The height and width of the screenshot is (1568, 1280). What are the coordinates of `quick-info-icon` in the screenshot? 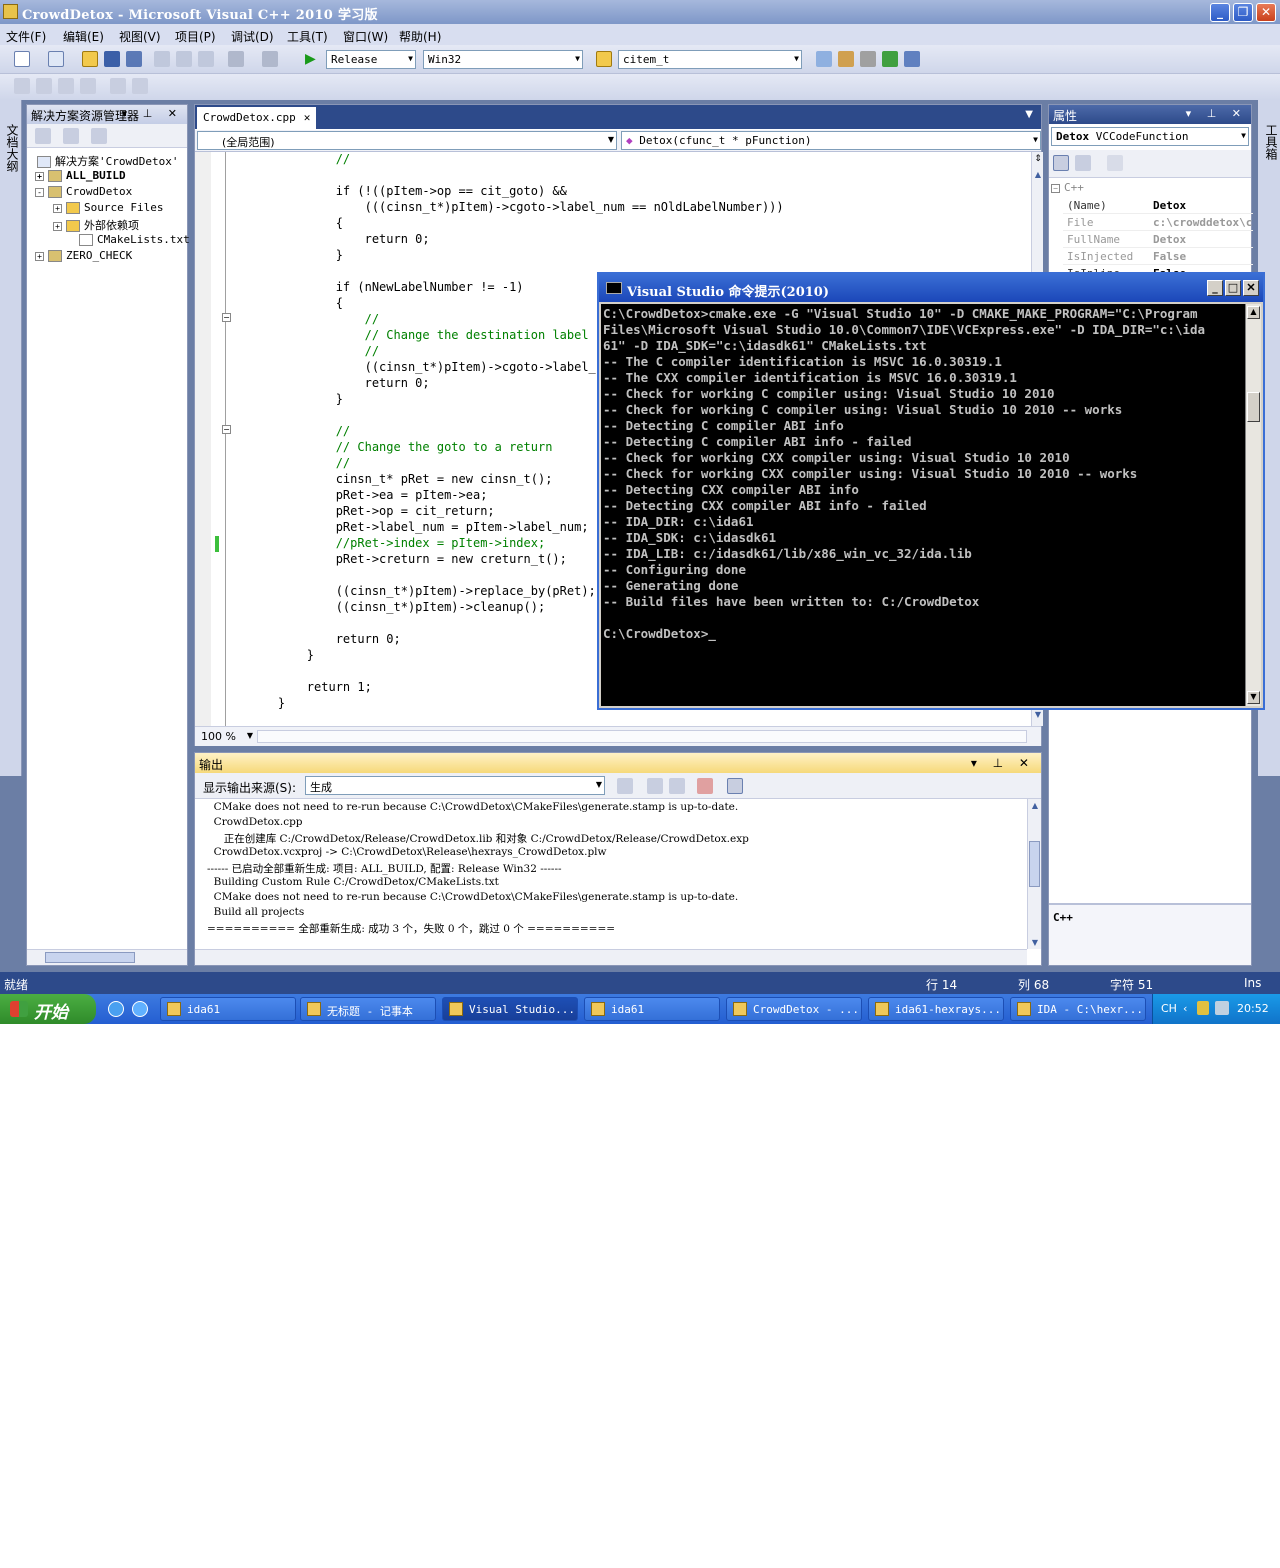 It's located at (66, 86).